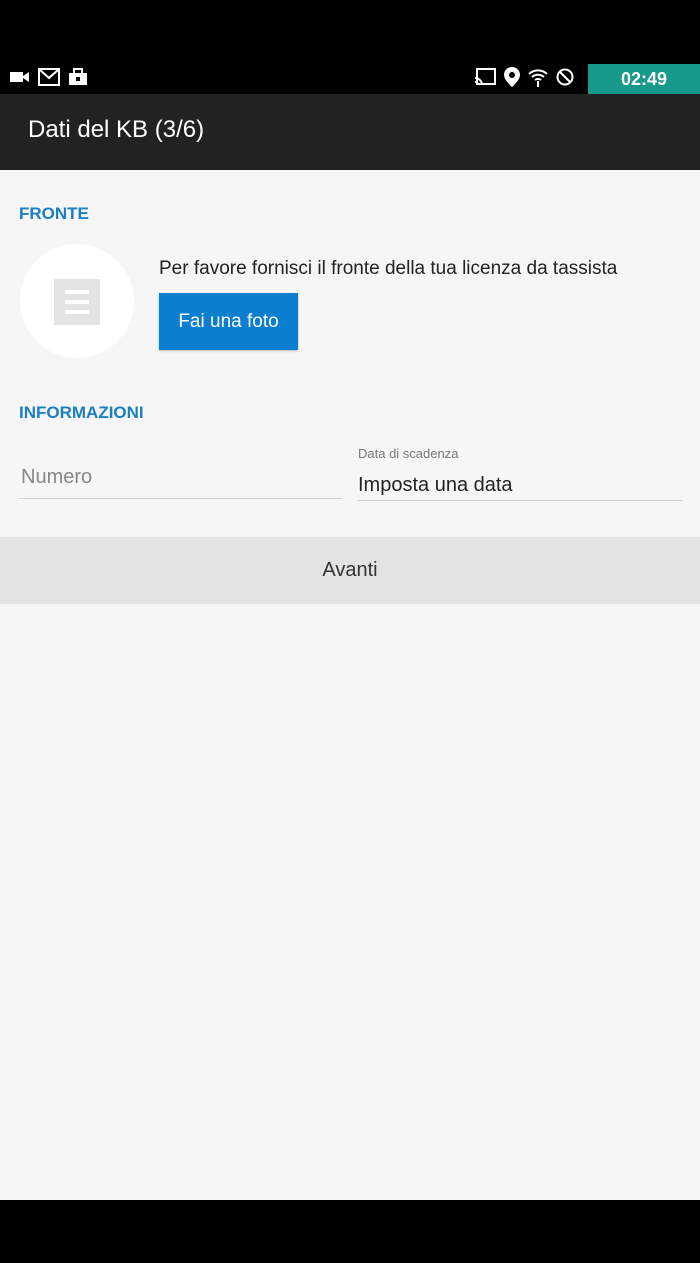 Image resolution: width=700 pixels, height=1263 pixels. Describe the element at coordinates (644, 79) in the screenshot. I see `clock: 02:49` at that location.